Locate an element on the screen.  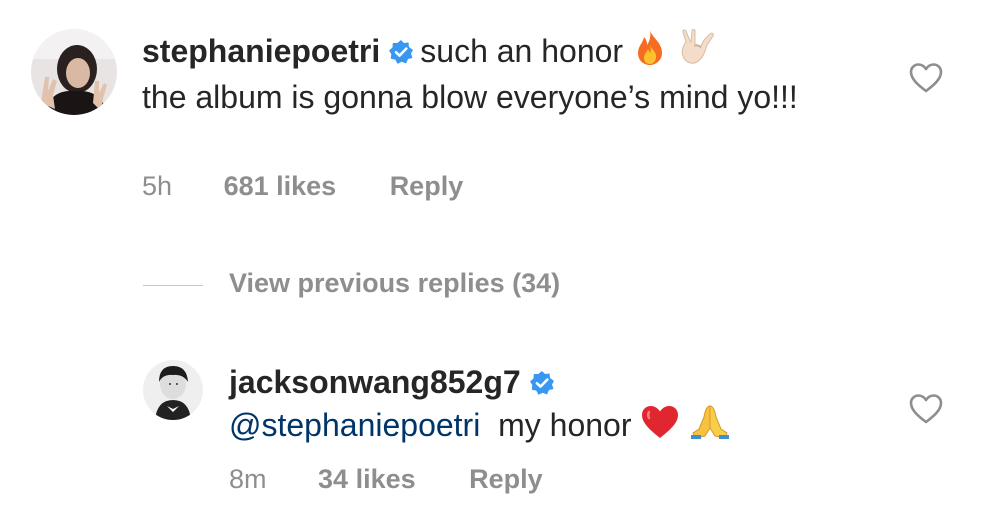
fire-emoji-icon is located at coordinates (650, 52).